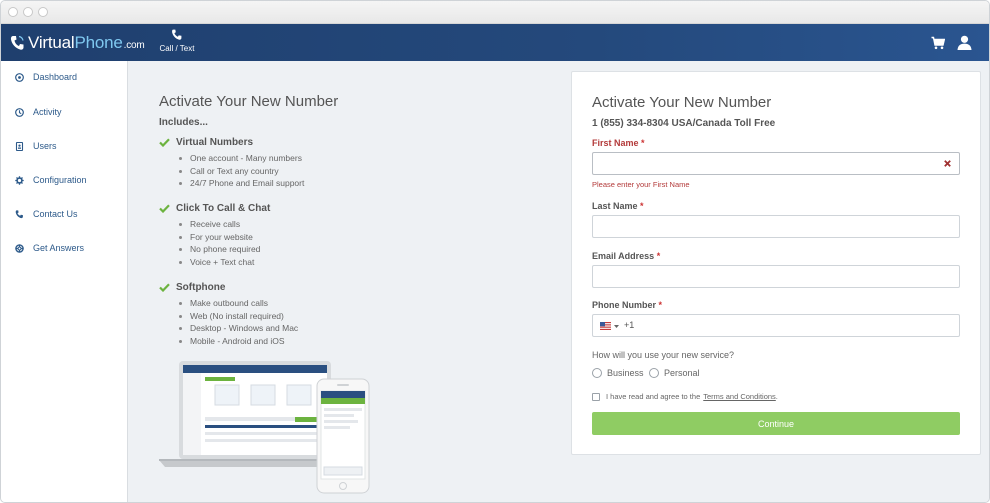  Describe the element at coordinates (59, 248) in the screenshot. I see `sidebar-item-label: Get Answers` at that location.